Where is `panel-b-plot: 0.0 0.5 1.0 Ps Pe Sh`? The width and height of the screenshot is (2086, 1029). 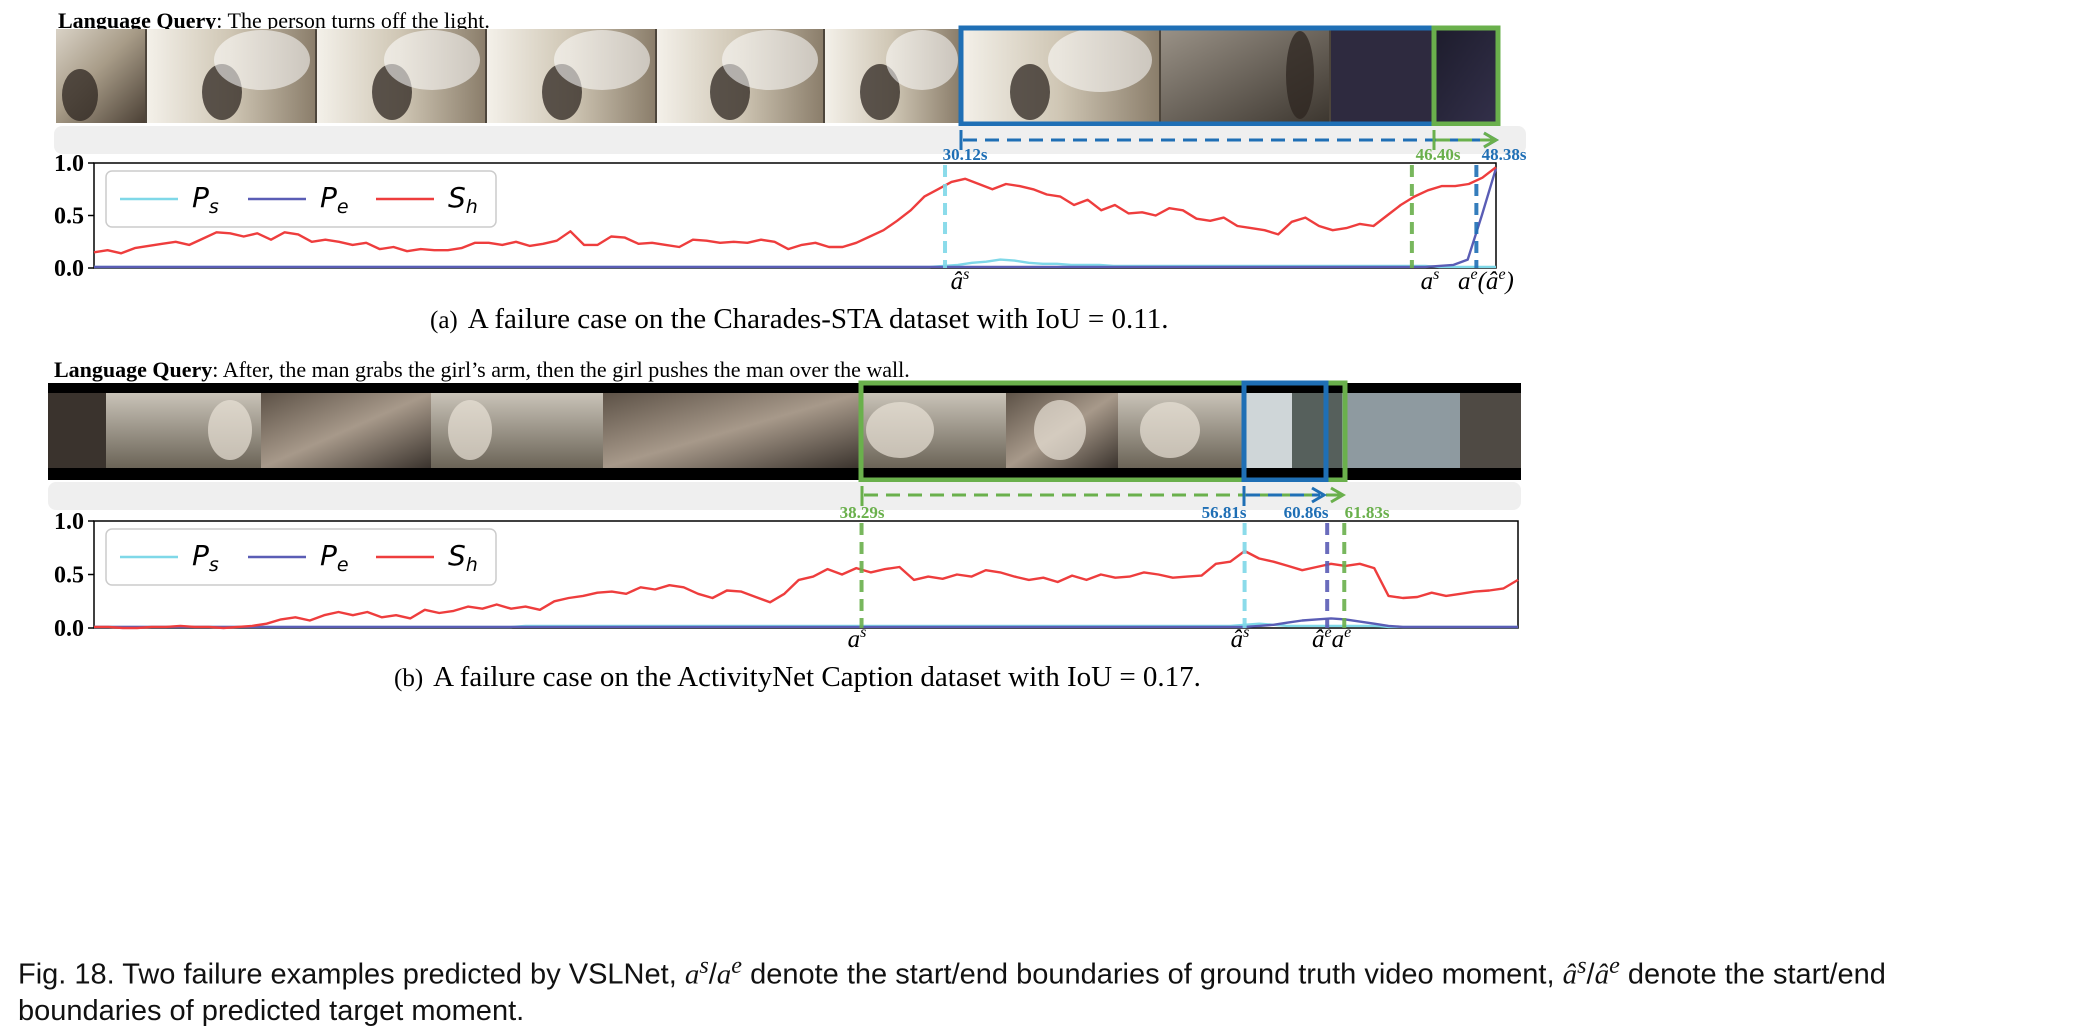 panel-b-plot: 0.0 0.5 1.0 Ps Pe Sh is located at coordinates (786, 575).